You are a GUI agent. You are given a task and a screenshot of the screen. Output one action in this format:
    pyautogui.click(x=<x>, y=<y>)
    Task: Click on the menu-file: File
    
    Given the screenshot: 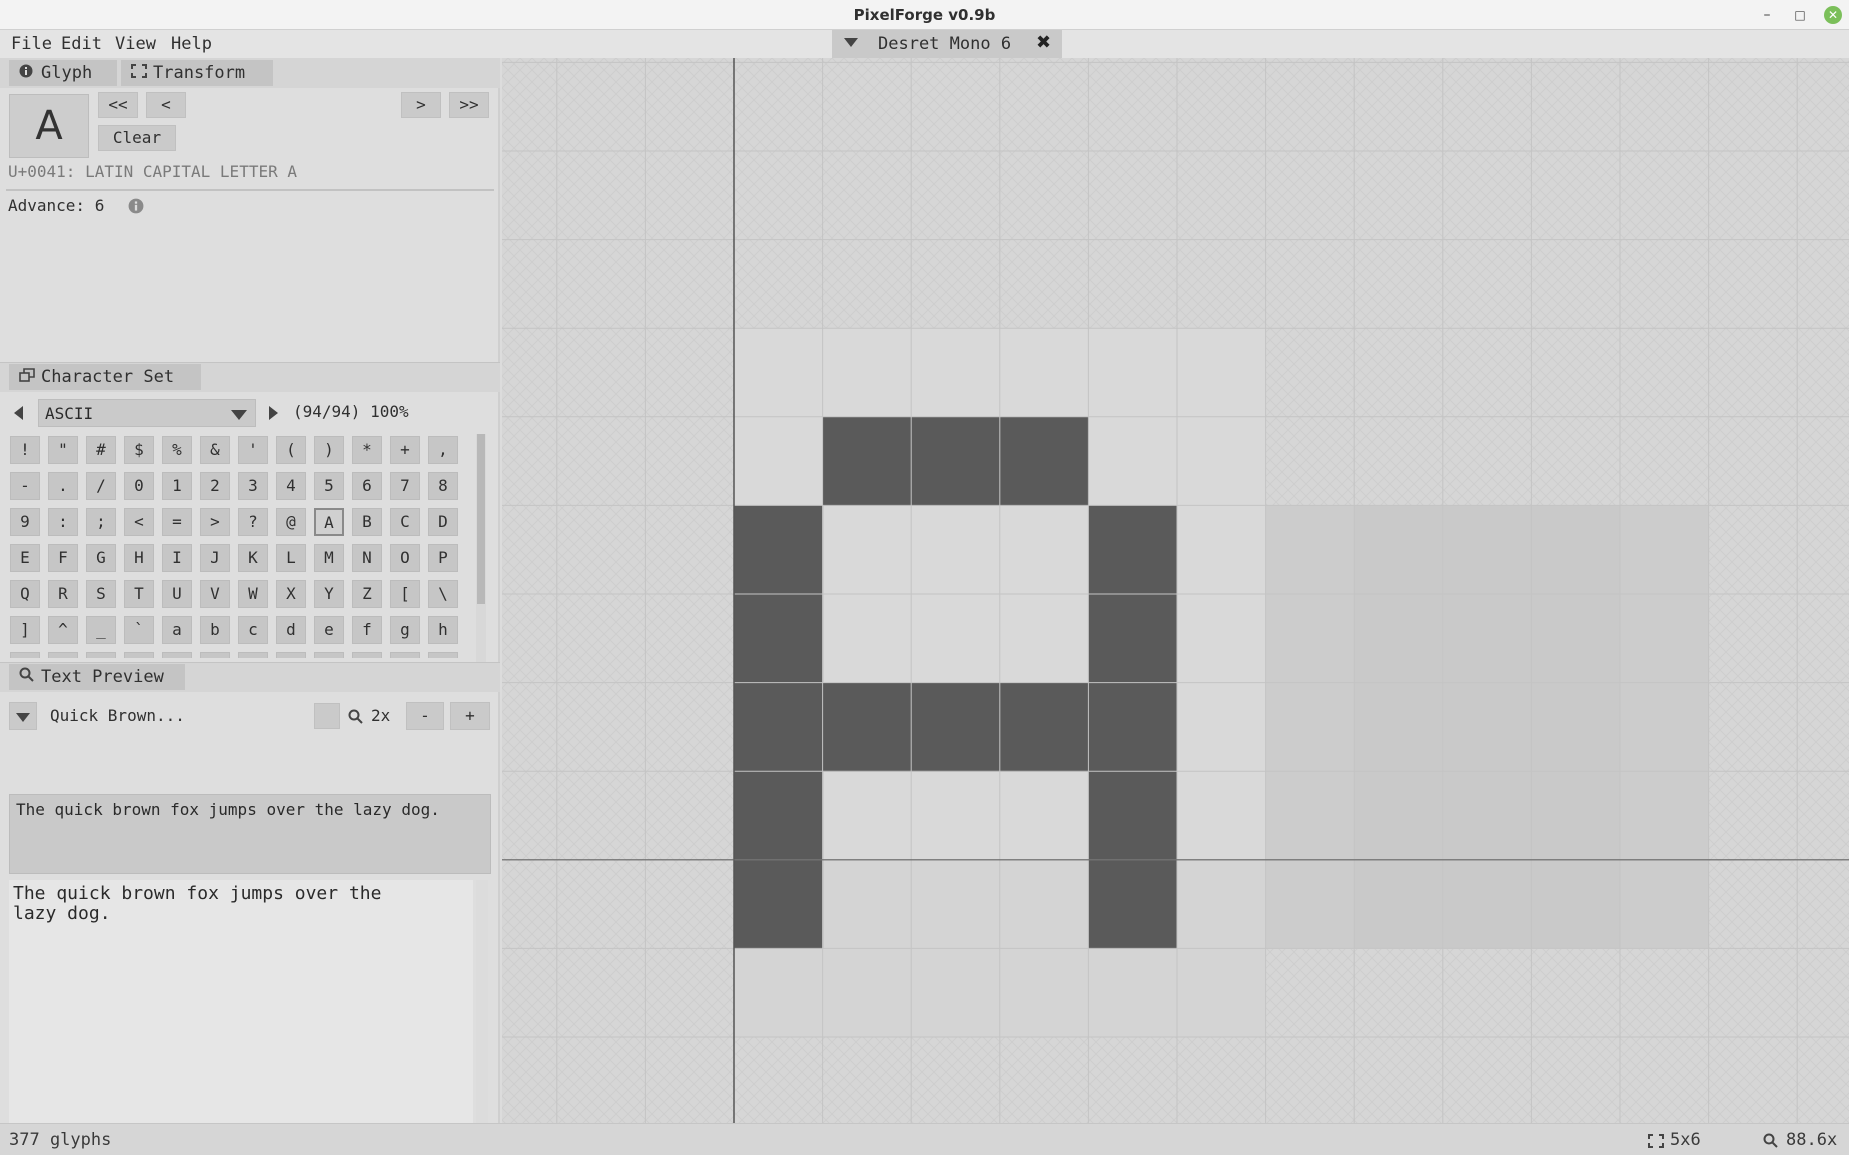 What is the action you would take?
    pyautogui.click(x=31, y=44)
    